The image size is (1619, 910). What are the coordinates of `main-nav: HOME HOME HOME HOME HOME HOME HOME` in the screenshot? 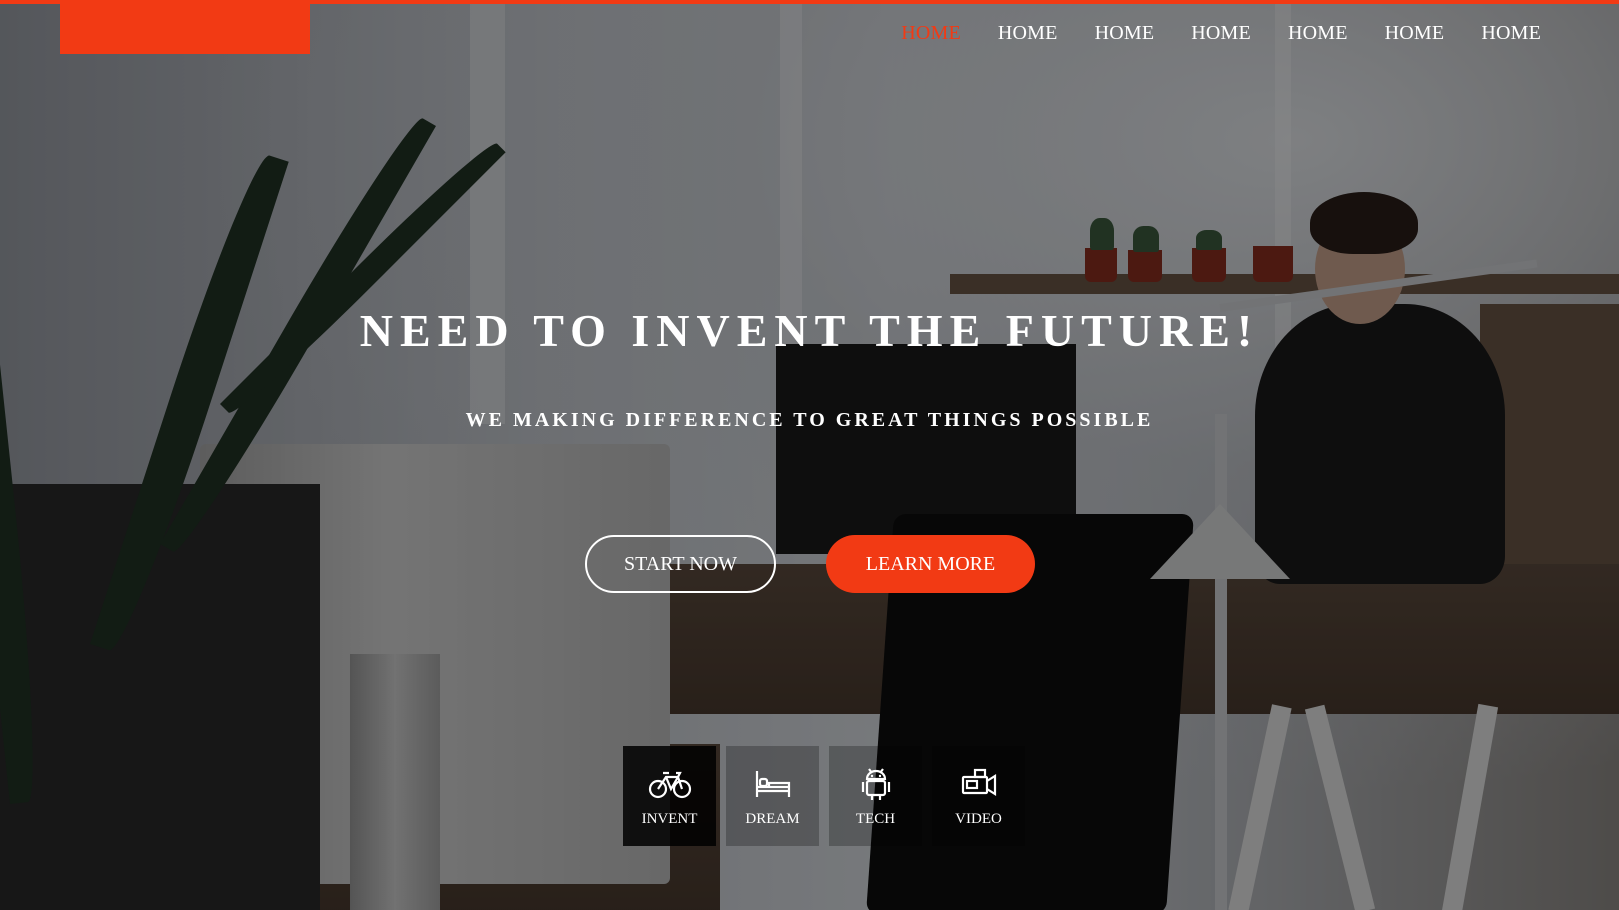 It's located at (1202, 33).